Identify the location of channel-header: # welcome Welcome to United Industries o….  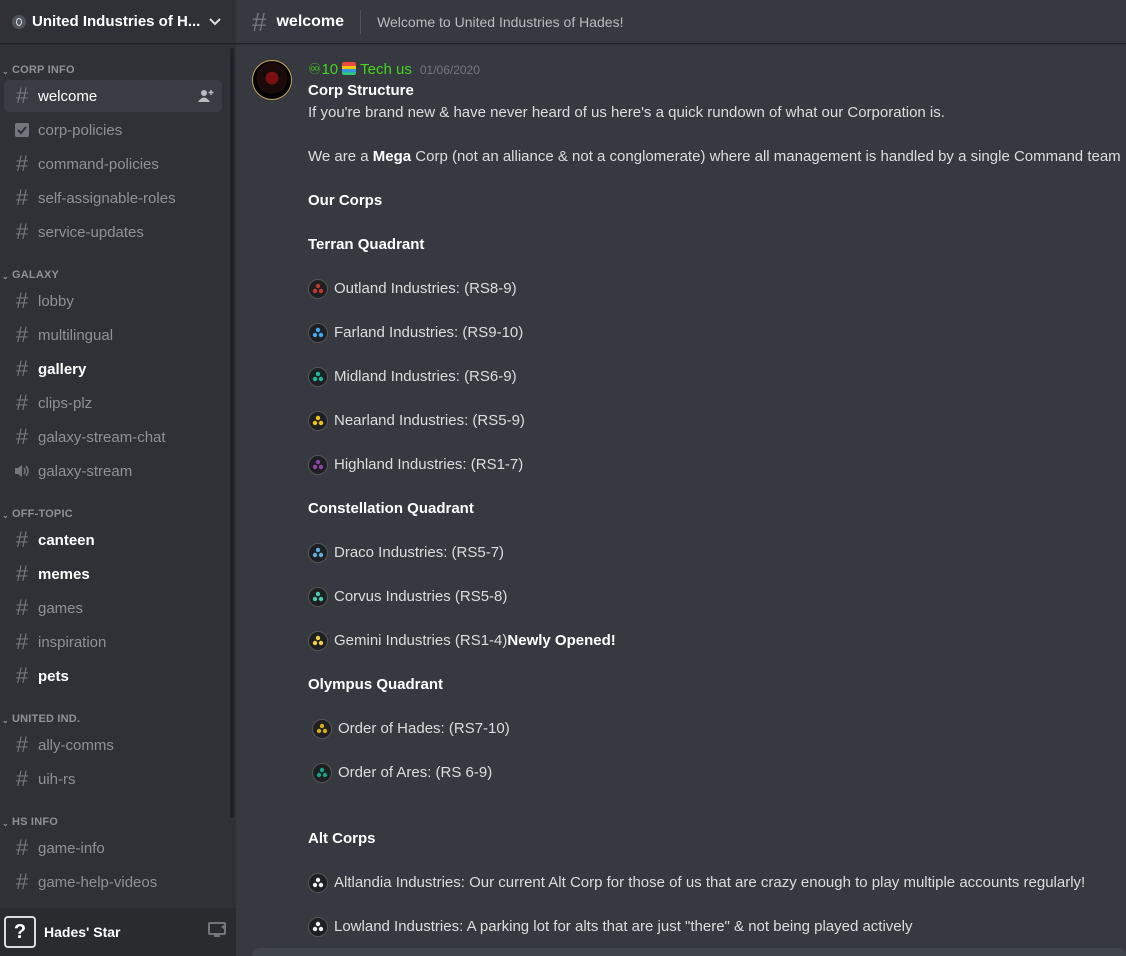
(681, 22).